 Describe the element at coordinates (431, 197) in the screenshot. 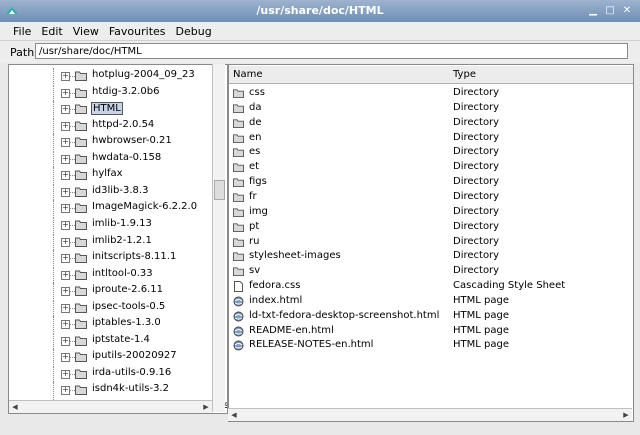

I see `file-list-row: fr Directory` at that location.